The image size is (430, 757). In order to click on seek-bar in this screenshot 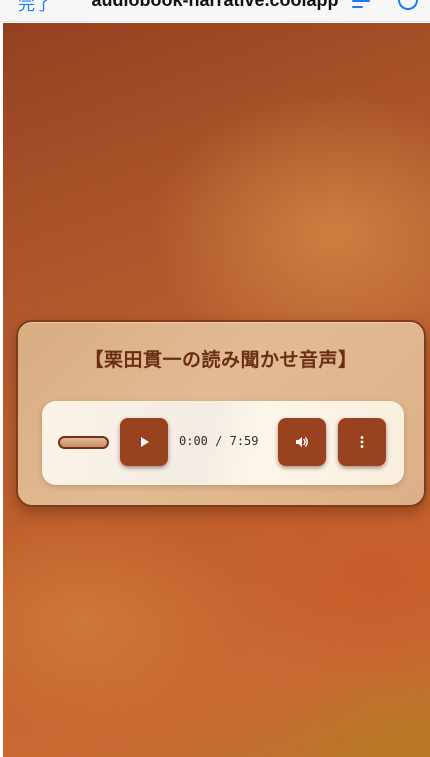, I will do `click(83, 442)`.